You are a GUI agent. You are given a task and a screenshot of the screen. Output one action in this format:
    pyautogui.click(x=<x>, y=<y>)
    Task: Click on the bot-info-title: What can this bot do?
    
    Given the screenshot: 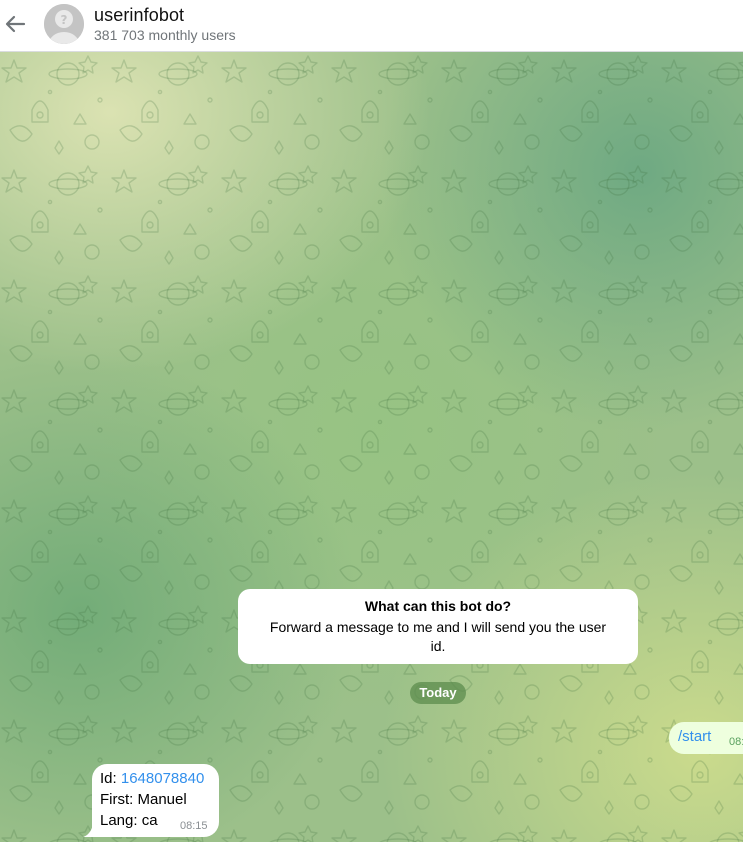 What is the action you would take?
    pyautogui.click(x=438, y=606)
    